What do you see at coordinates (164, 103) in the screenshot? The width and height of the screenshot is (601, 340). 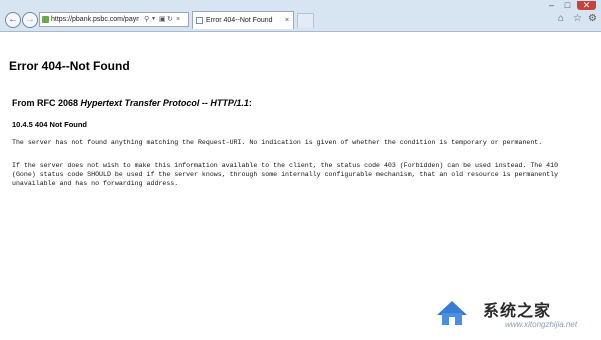 I see `rfc-protocol-name: Hypertext Transfer Protocol -- HTTP/1.1` at bounding box center [164, 103].